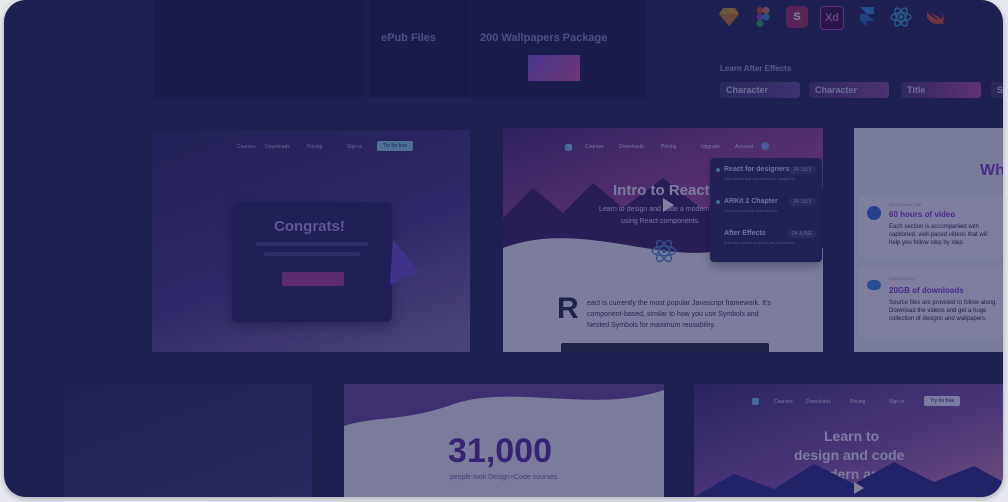  Describe the element at coordinates (755, 401) in the screenshot. I see `landing-logo-icon` at that location.